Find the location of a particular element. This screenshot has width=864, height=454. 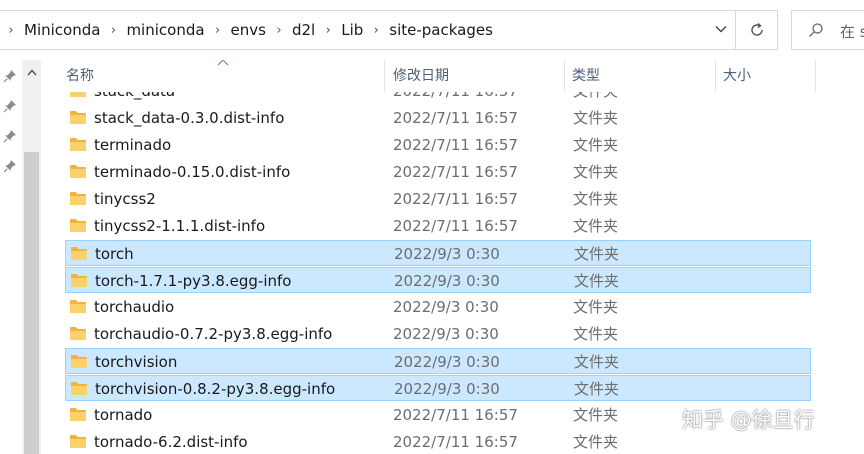

file-name: tornado-6.2.dist-info is located at coordinates (171, 442).